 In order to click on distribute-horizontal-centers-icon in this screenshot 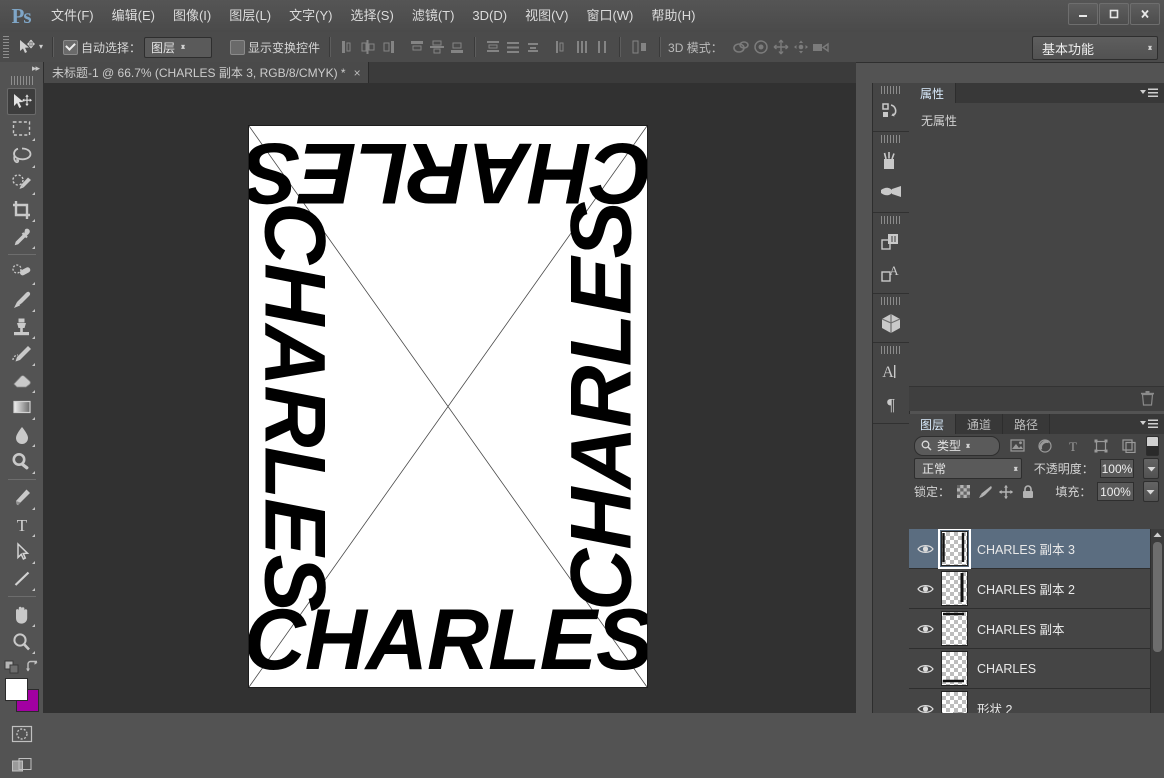, I will do `click(582, 47)`.